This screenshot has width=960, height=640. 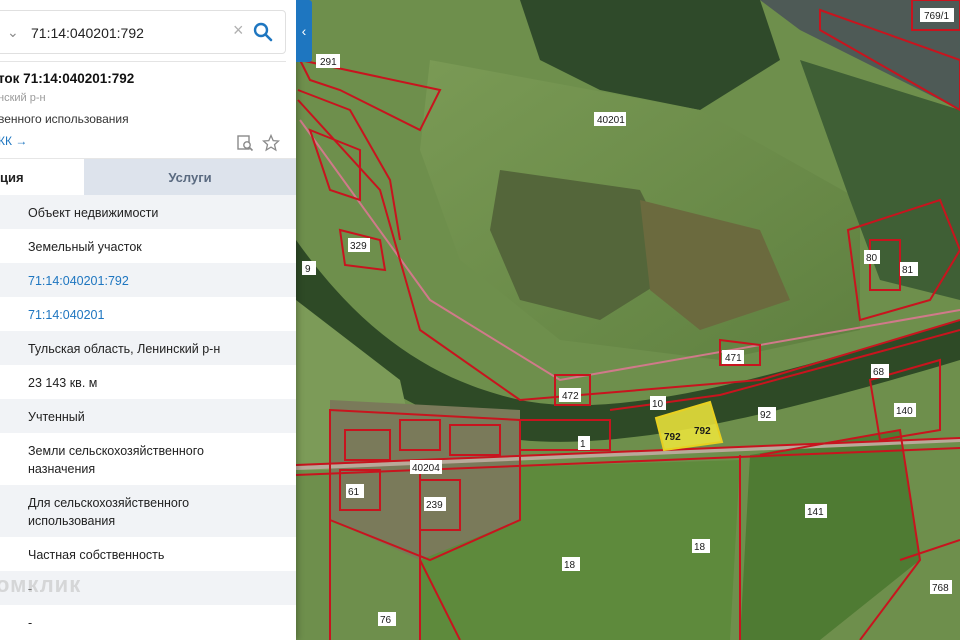 What do you see at coordinates (148, 246) in the screenshot?
I see `list-item: Земельный участок` at bounding box center [148, 246].